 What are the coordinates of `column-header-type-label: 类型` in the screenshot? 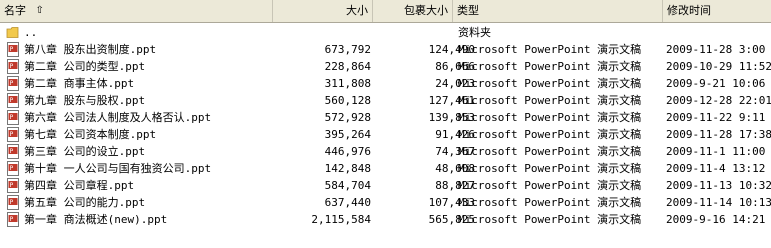 It's located at (468, 10).